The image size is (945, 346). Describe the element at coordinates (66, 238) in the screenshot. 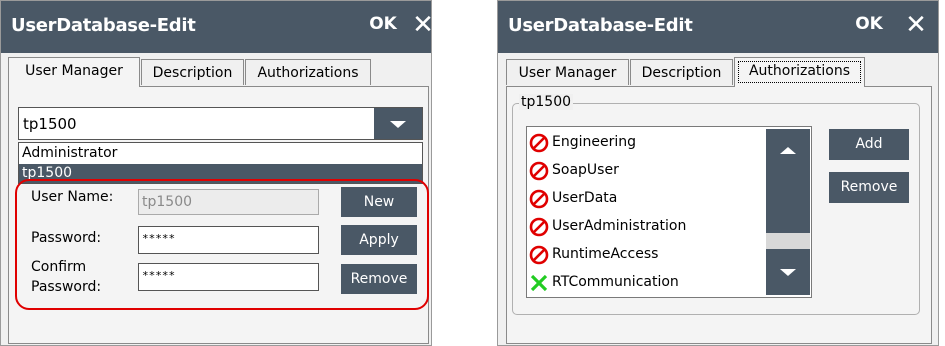

I see `password-label: Password:` at that location.